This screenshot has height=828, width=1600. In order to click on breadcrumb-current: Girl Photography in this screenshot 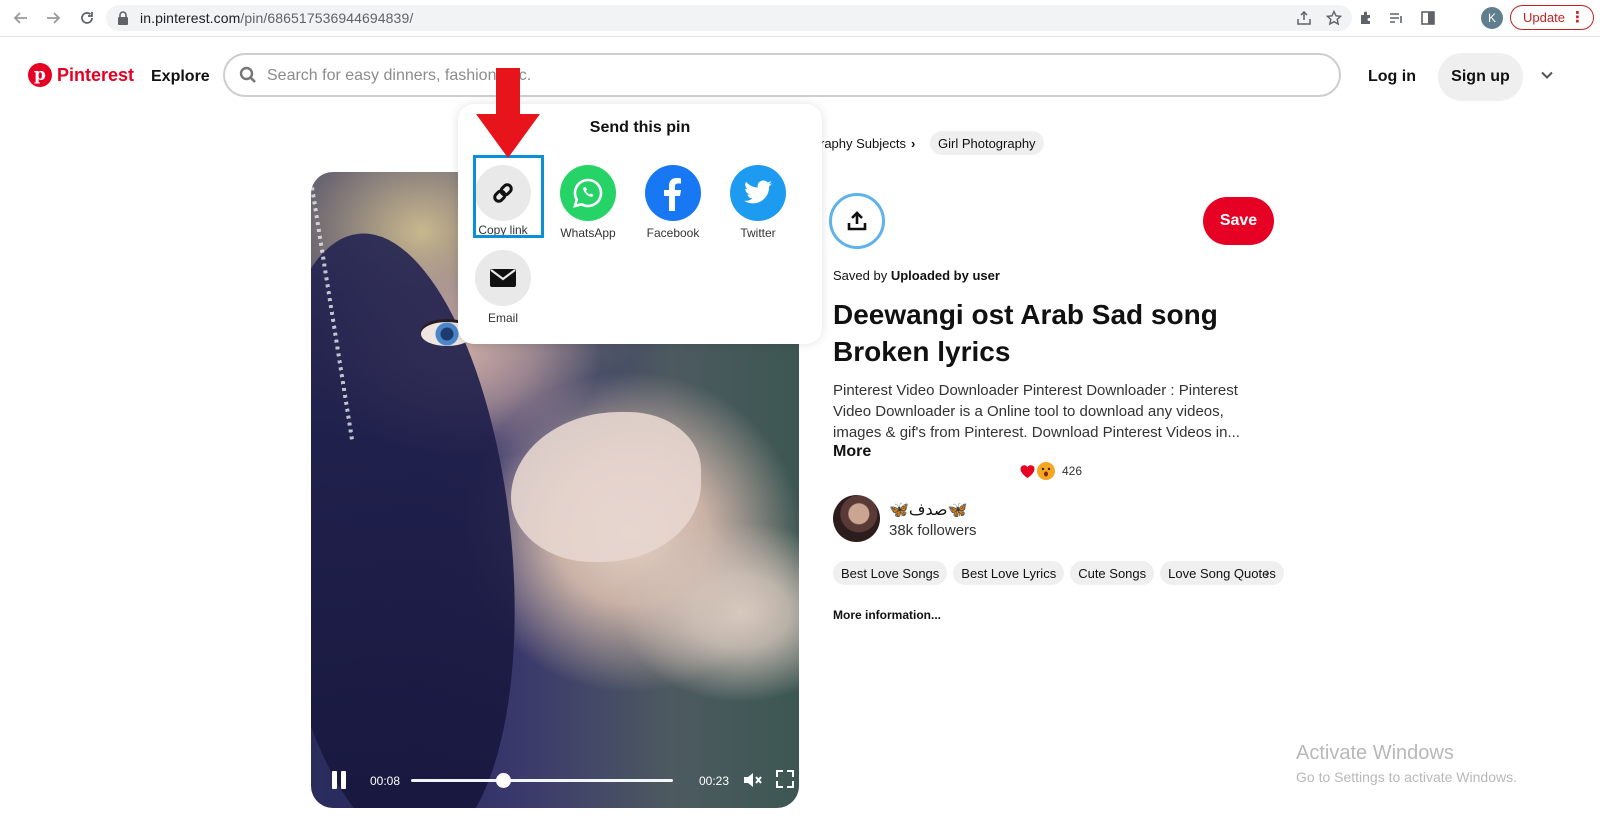, I will do `click(987, 143)`.